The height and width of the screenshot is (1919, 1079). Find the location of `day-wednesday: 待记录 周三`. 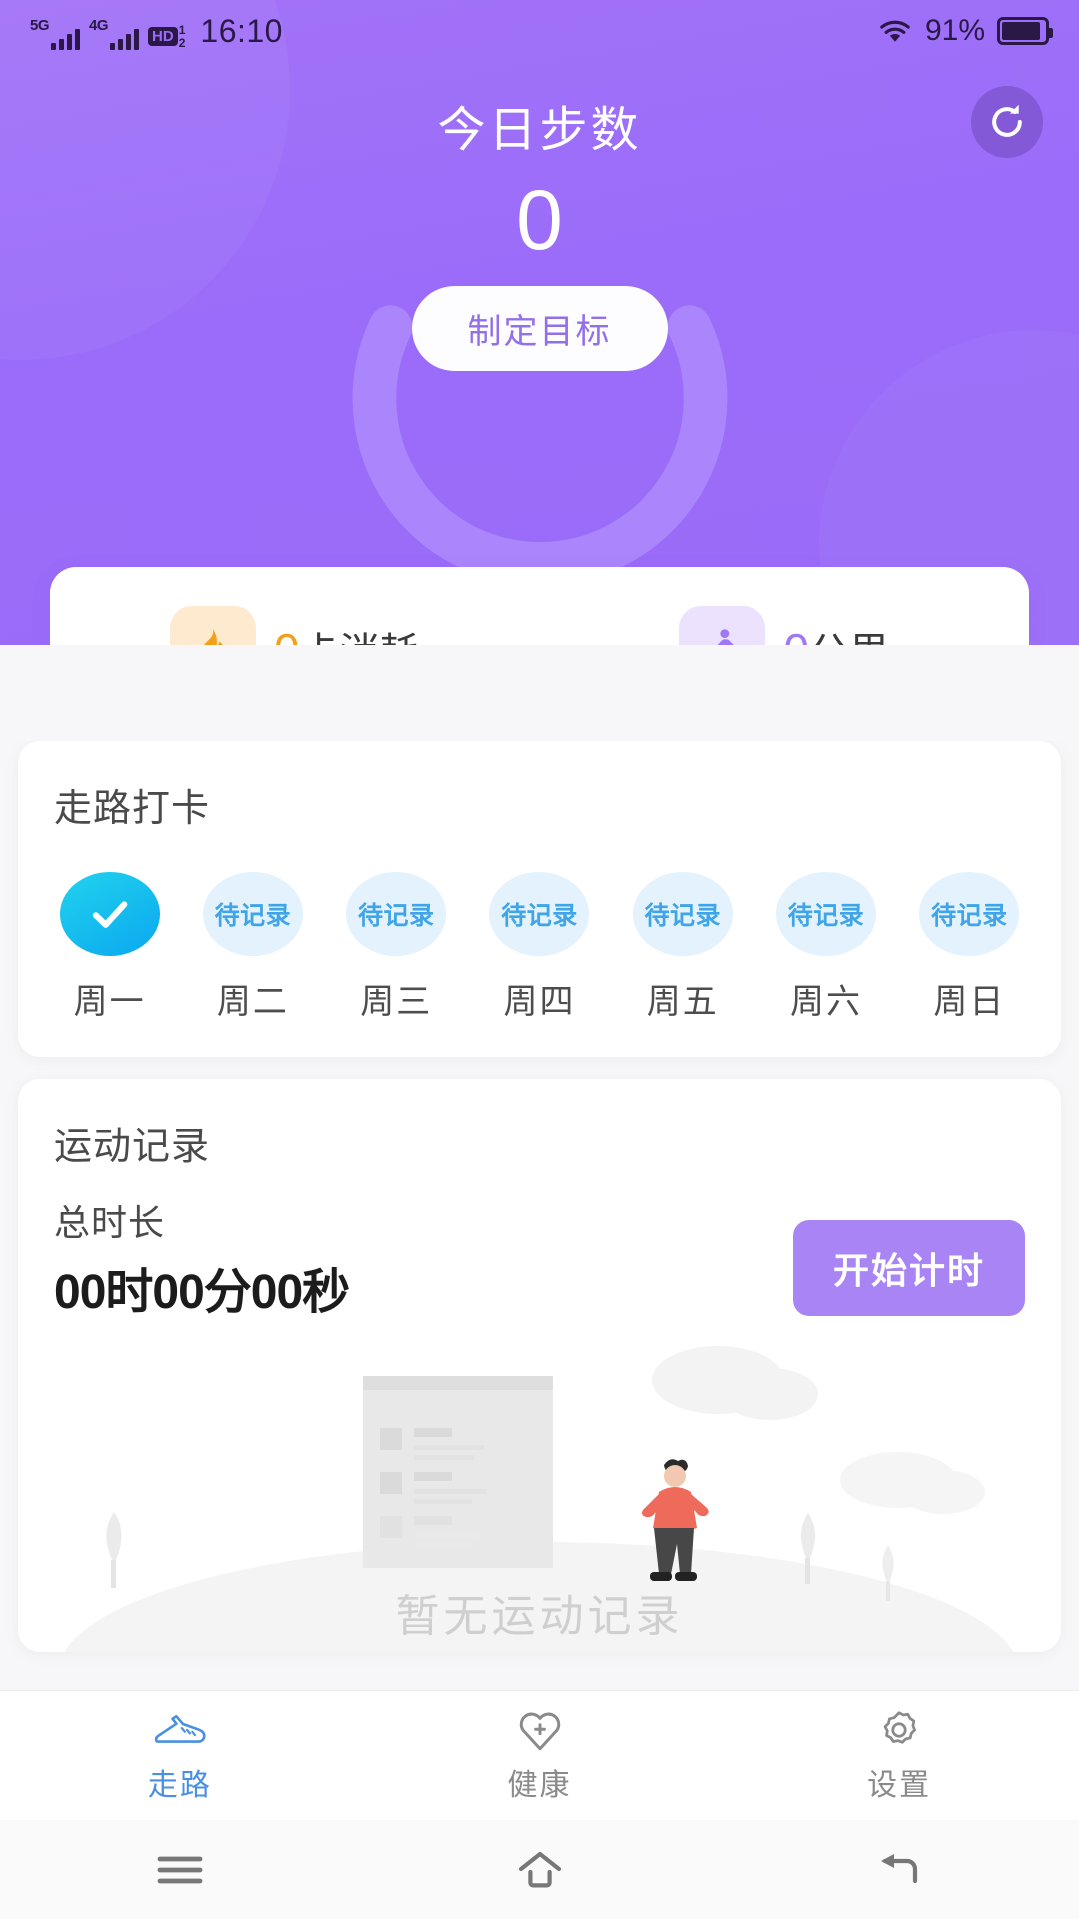

day-wednesday: 待记录 周三 is located at coordinates (396, 947).